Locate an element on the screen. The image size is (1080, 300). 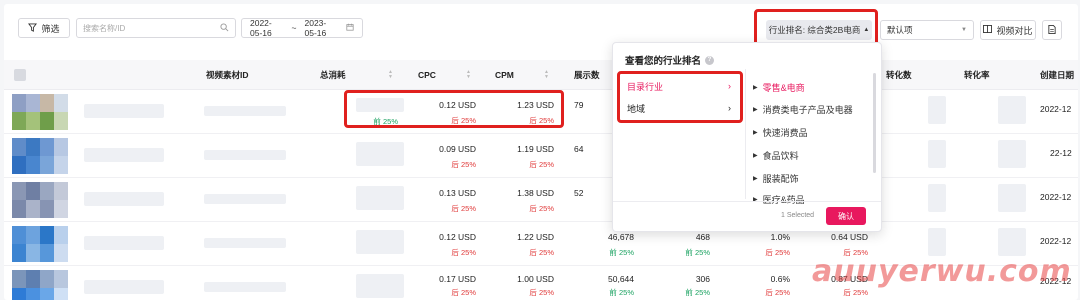
clicks-pct: 前 25% is located at coordinates (697, 252).